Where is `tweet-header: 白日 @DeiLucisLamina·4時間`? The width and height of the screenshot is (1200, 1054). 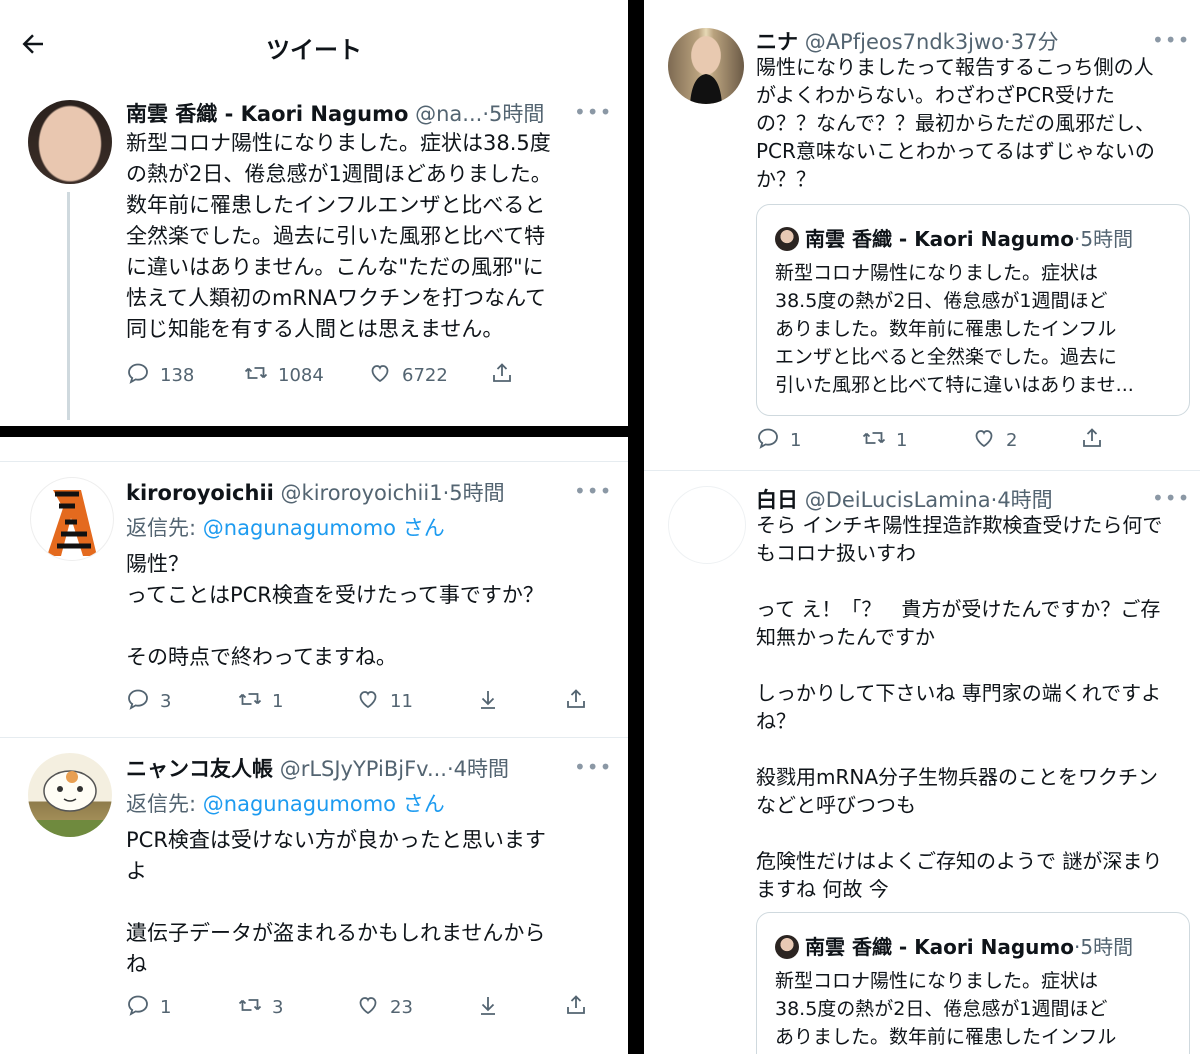 tweet-header: 白日 @DeiLucisLamina·4時間 is located at coordinates (904, 499).